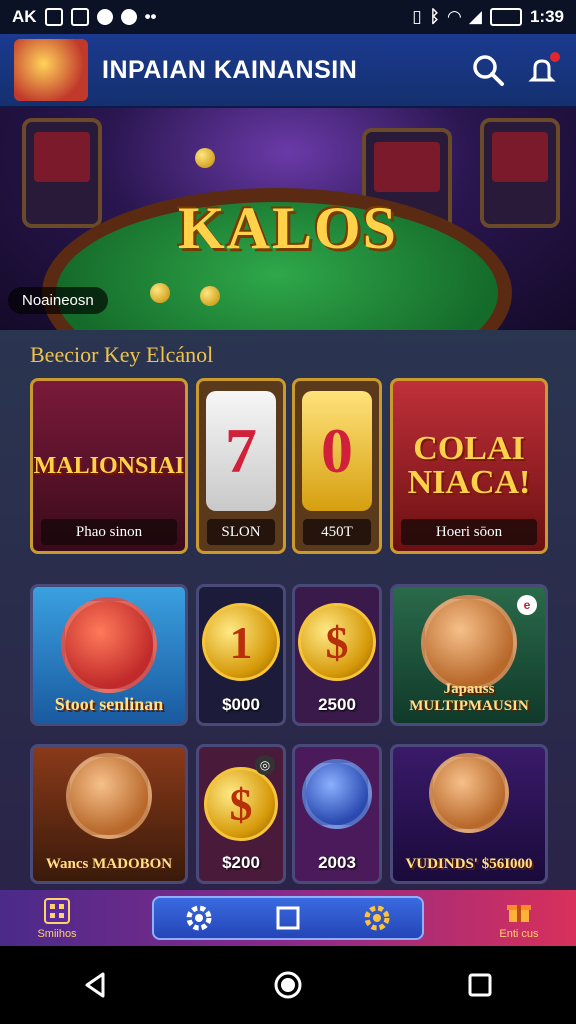 The height and width of the screenshot is (1024, 576). I want to click on game-label: SLON, so click(241, 532).